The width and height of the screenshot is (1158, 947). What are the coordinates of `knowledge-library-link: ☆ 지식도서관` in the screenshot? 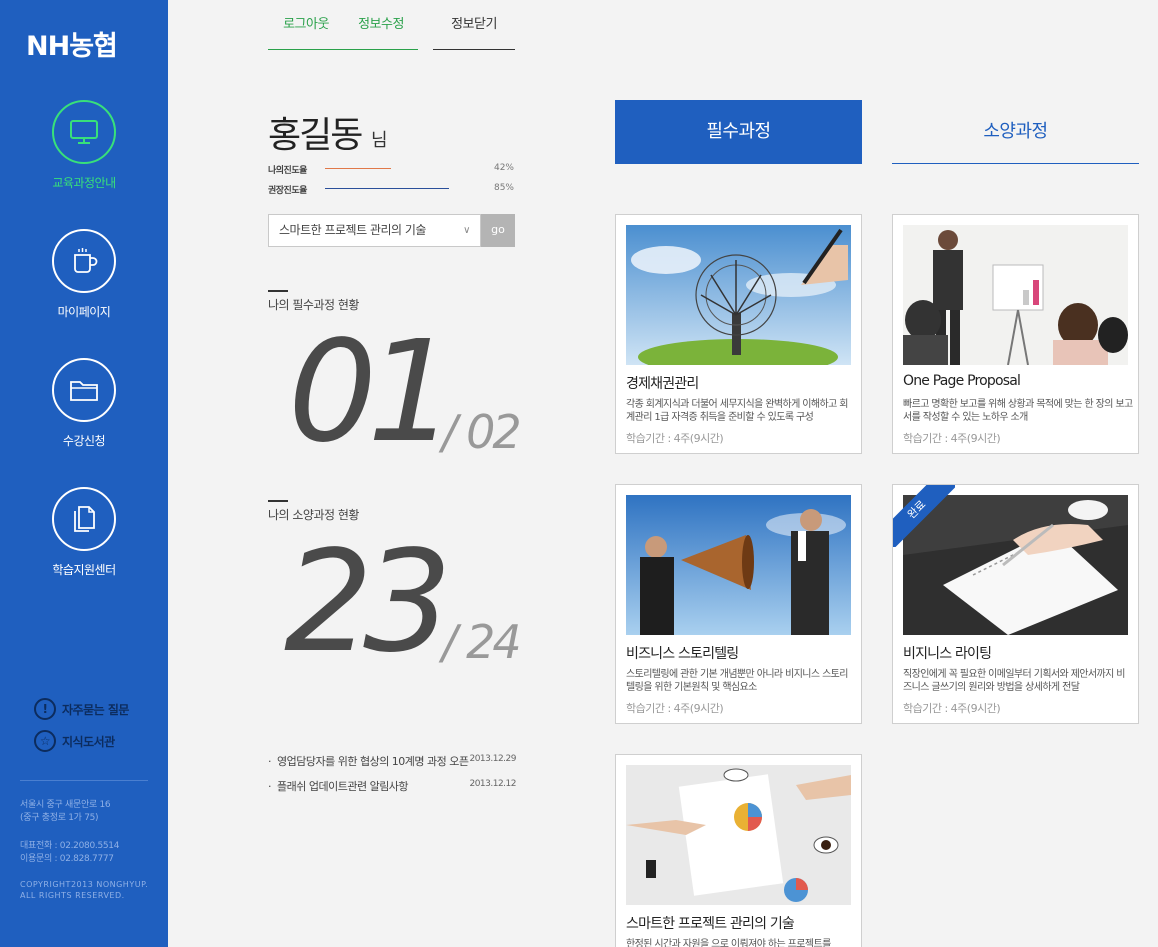 It's located at (74, 741).